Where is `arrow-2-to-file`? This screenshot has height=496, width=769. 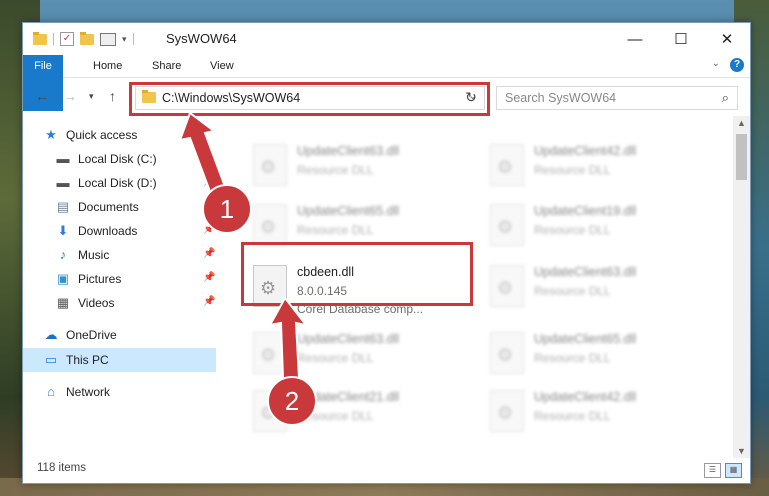
arrow-2-to-file is located at coordinates (288, 337).